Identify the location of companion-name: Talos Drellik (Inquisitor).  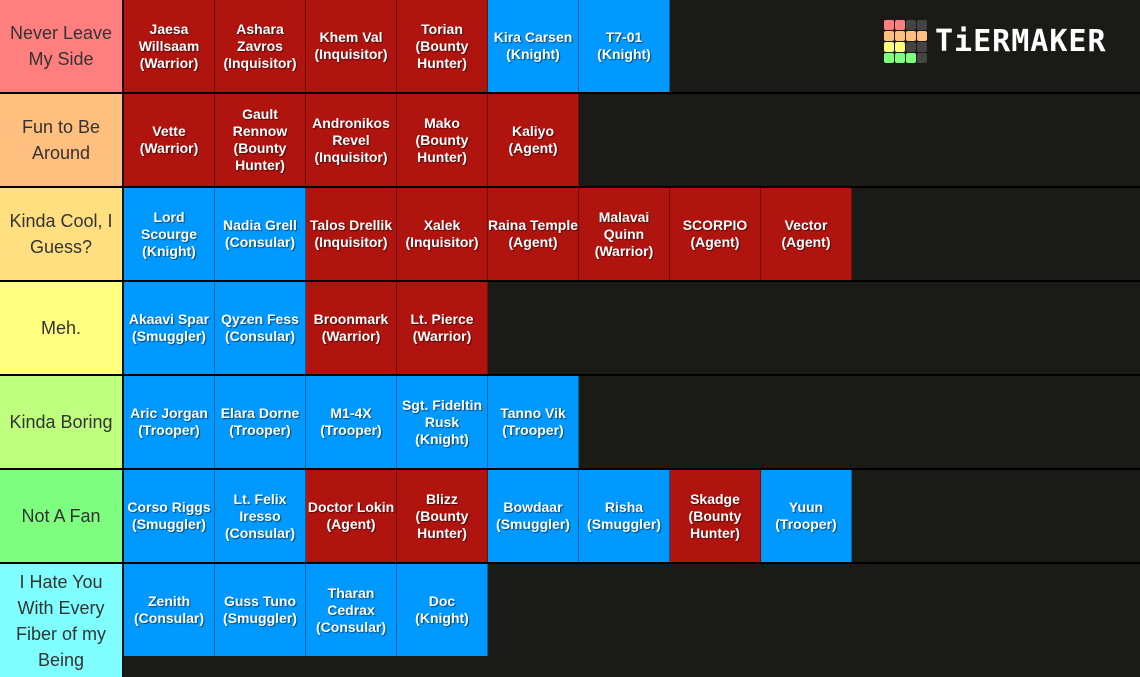
(351, 233).